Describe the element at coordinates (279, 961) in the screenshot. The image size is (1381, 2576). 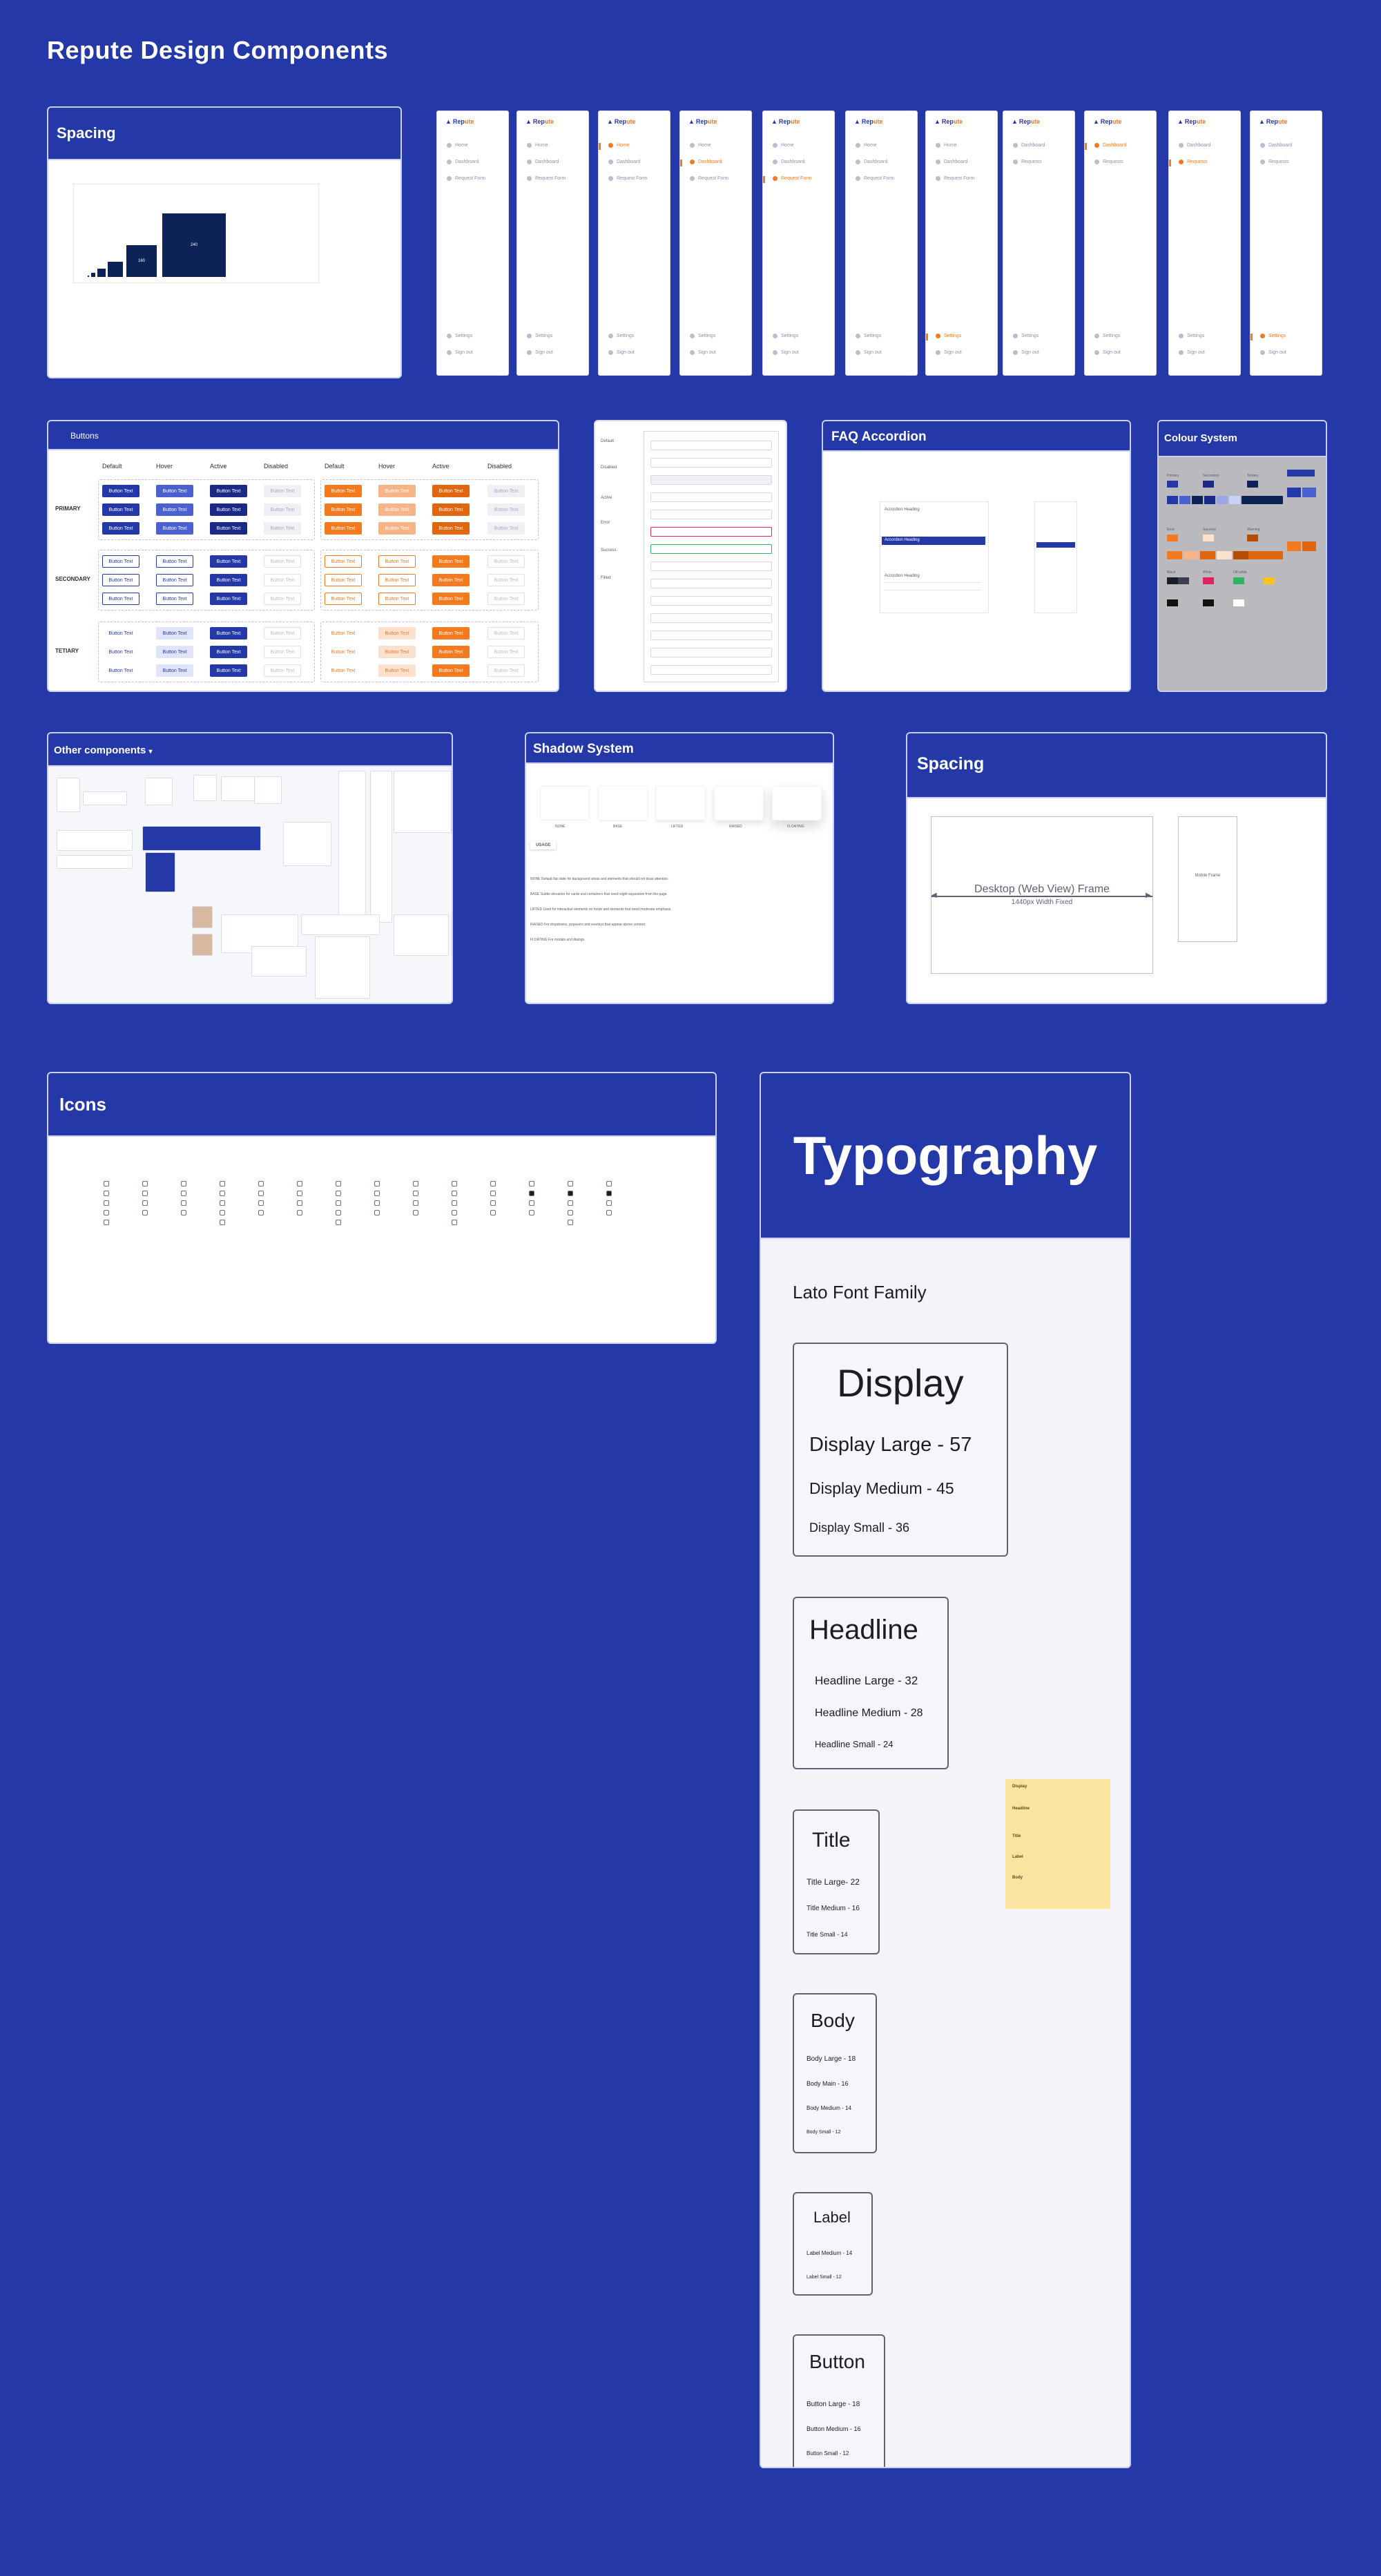
I see `filters-sample` at that location.